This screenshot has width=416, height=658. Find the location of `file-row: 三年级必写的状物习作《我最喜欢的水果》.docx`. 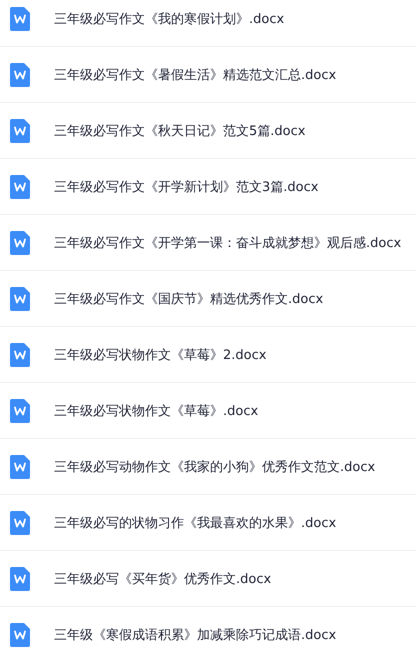

file-row: 三年级必写的状物习作《我最喜欢的水果》.docx is located at coordinates (208, 523).